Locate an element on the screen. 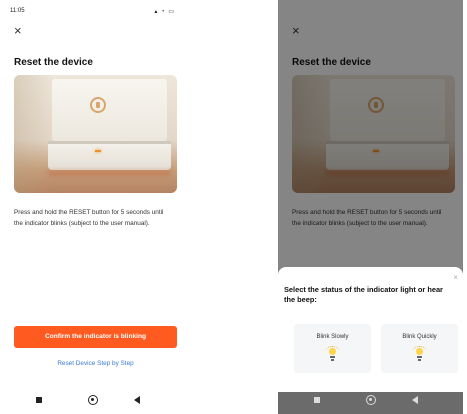 The width and height of the screenshot is (467, 414). indicator-led is located at coordinates (98, 151).